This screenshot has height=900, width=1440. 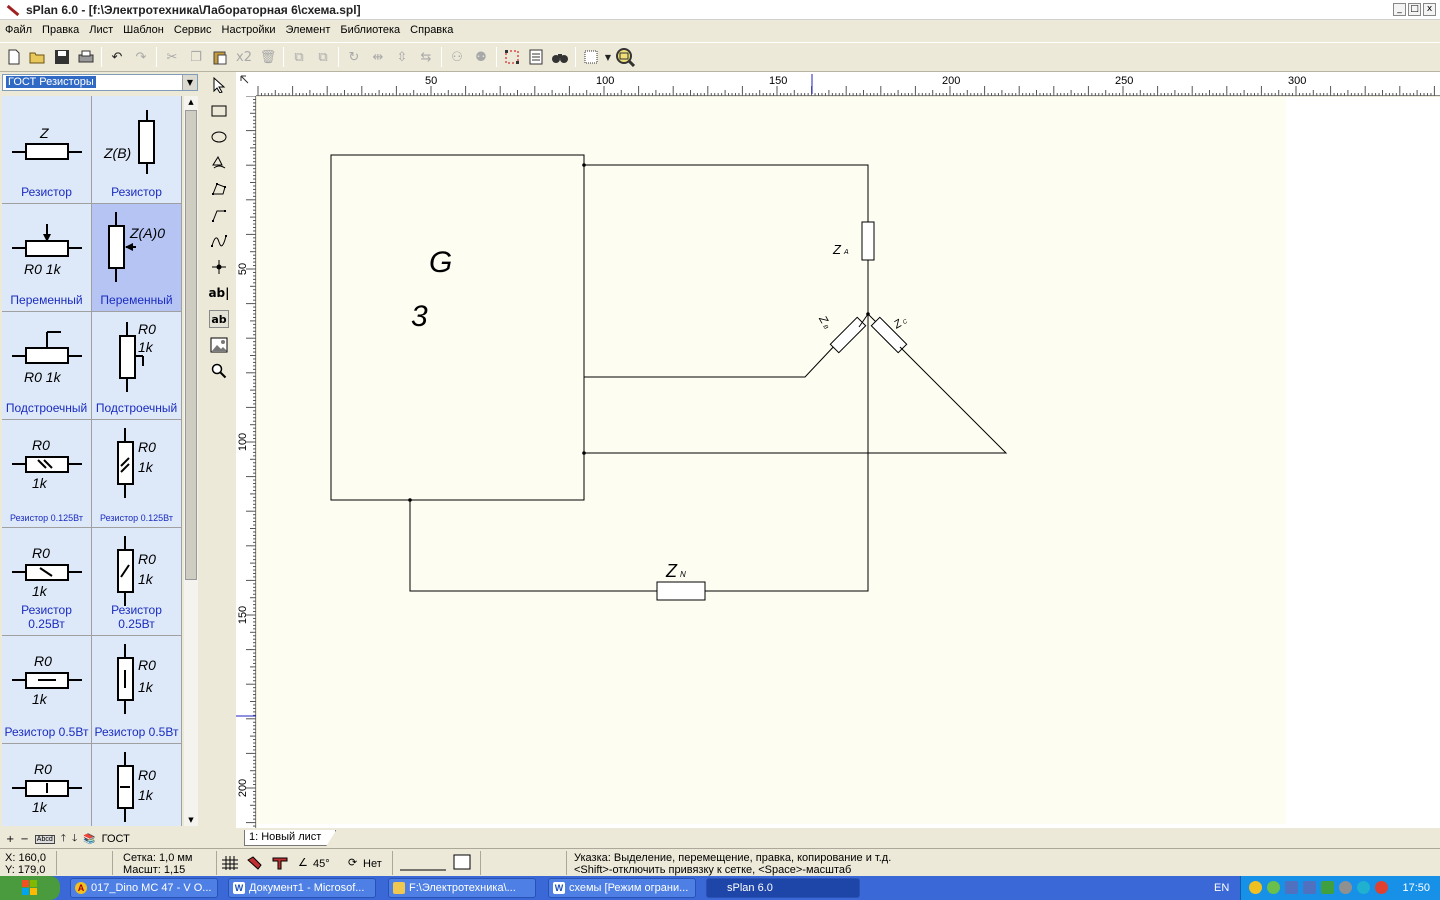 I want to click on resistor-zc, so click(x=889, y=335).